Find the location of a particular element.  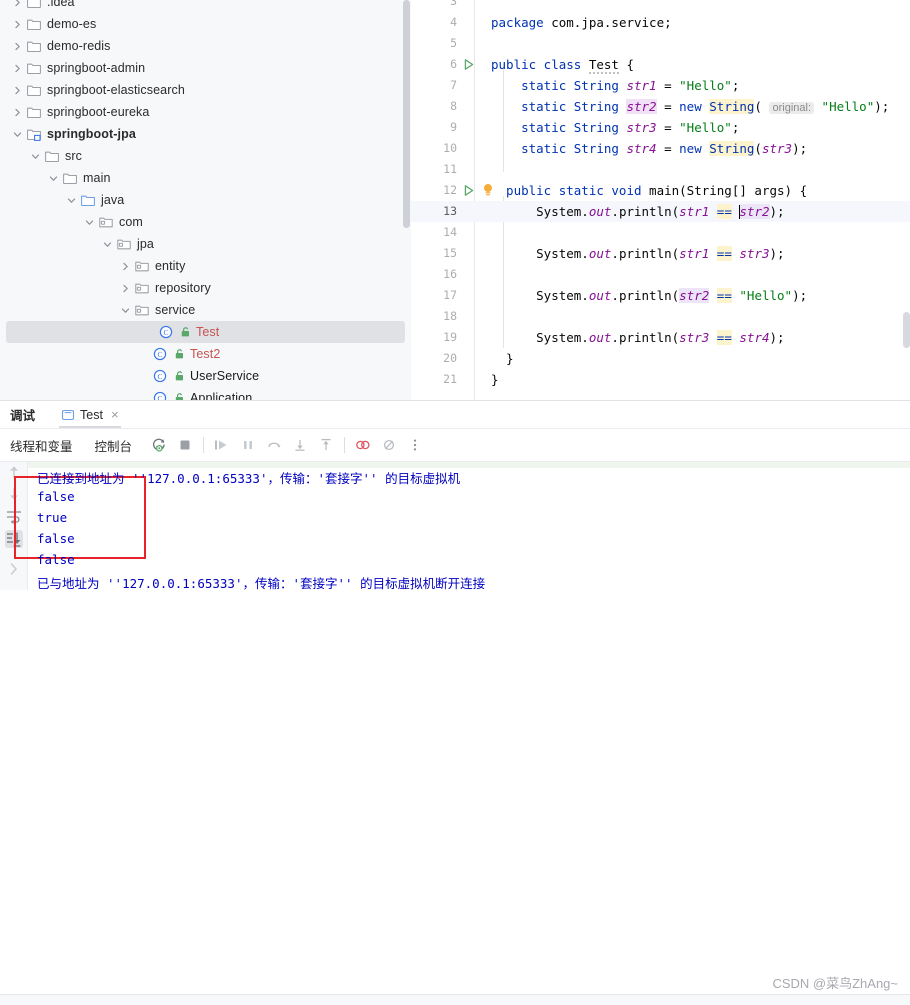

editor-scroll-thumb is located at coordinates (906, 330).